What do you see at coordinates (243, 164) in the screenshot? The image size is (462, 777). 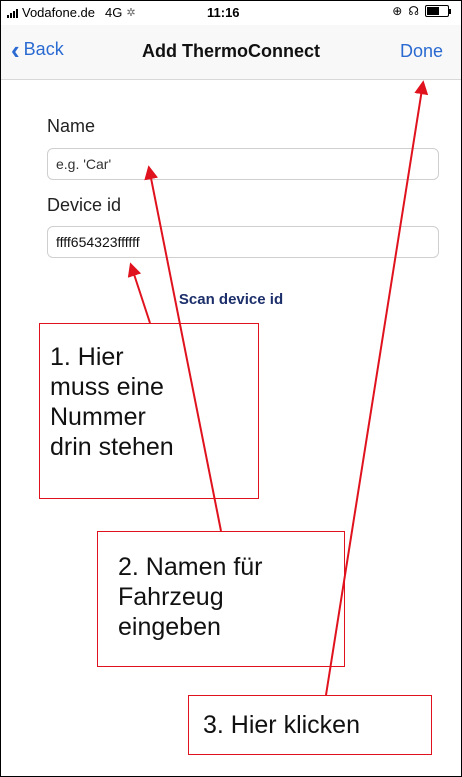 I see `name-input` at bounding box center [243, 164].